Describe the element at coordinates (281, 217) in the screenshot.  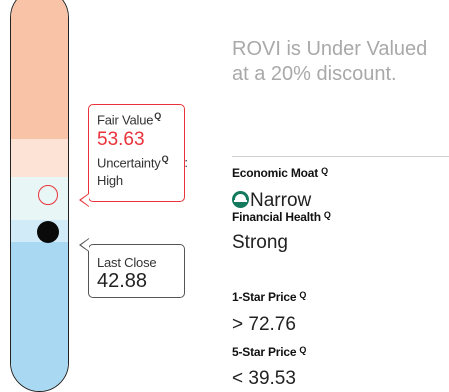
I see `financial-health-label: Financial Health Q` at that location.